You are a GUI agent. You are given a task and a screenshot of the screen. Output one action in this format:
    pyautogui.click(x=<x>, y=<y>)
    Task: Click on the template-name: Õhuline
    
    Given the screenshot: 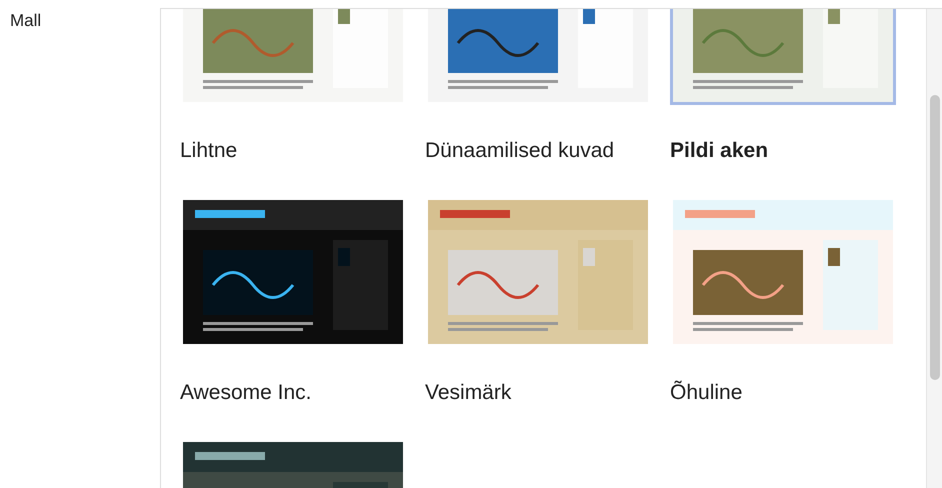 What is the action you would take?
    pyautogui.click(x=792, y=392)
    